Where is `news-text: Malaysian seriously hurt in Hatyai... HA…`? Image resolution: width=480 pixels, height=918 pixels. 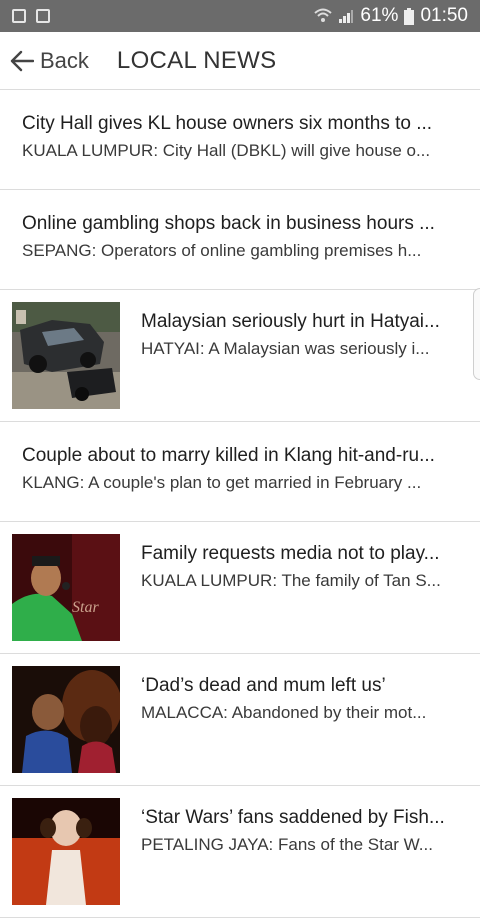 news-text: Malaysian seriously hurt in Hatyai... HA… is located at coordinates (299, 331).